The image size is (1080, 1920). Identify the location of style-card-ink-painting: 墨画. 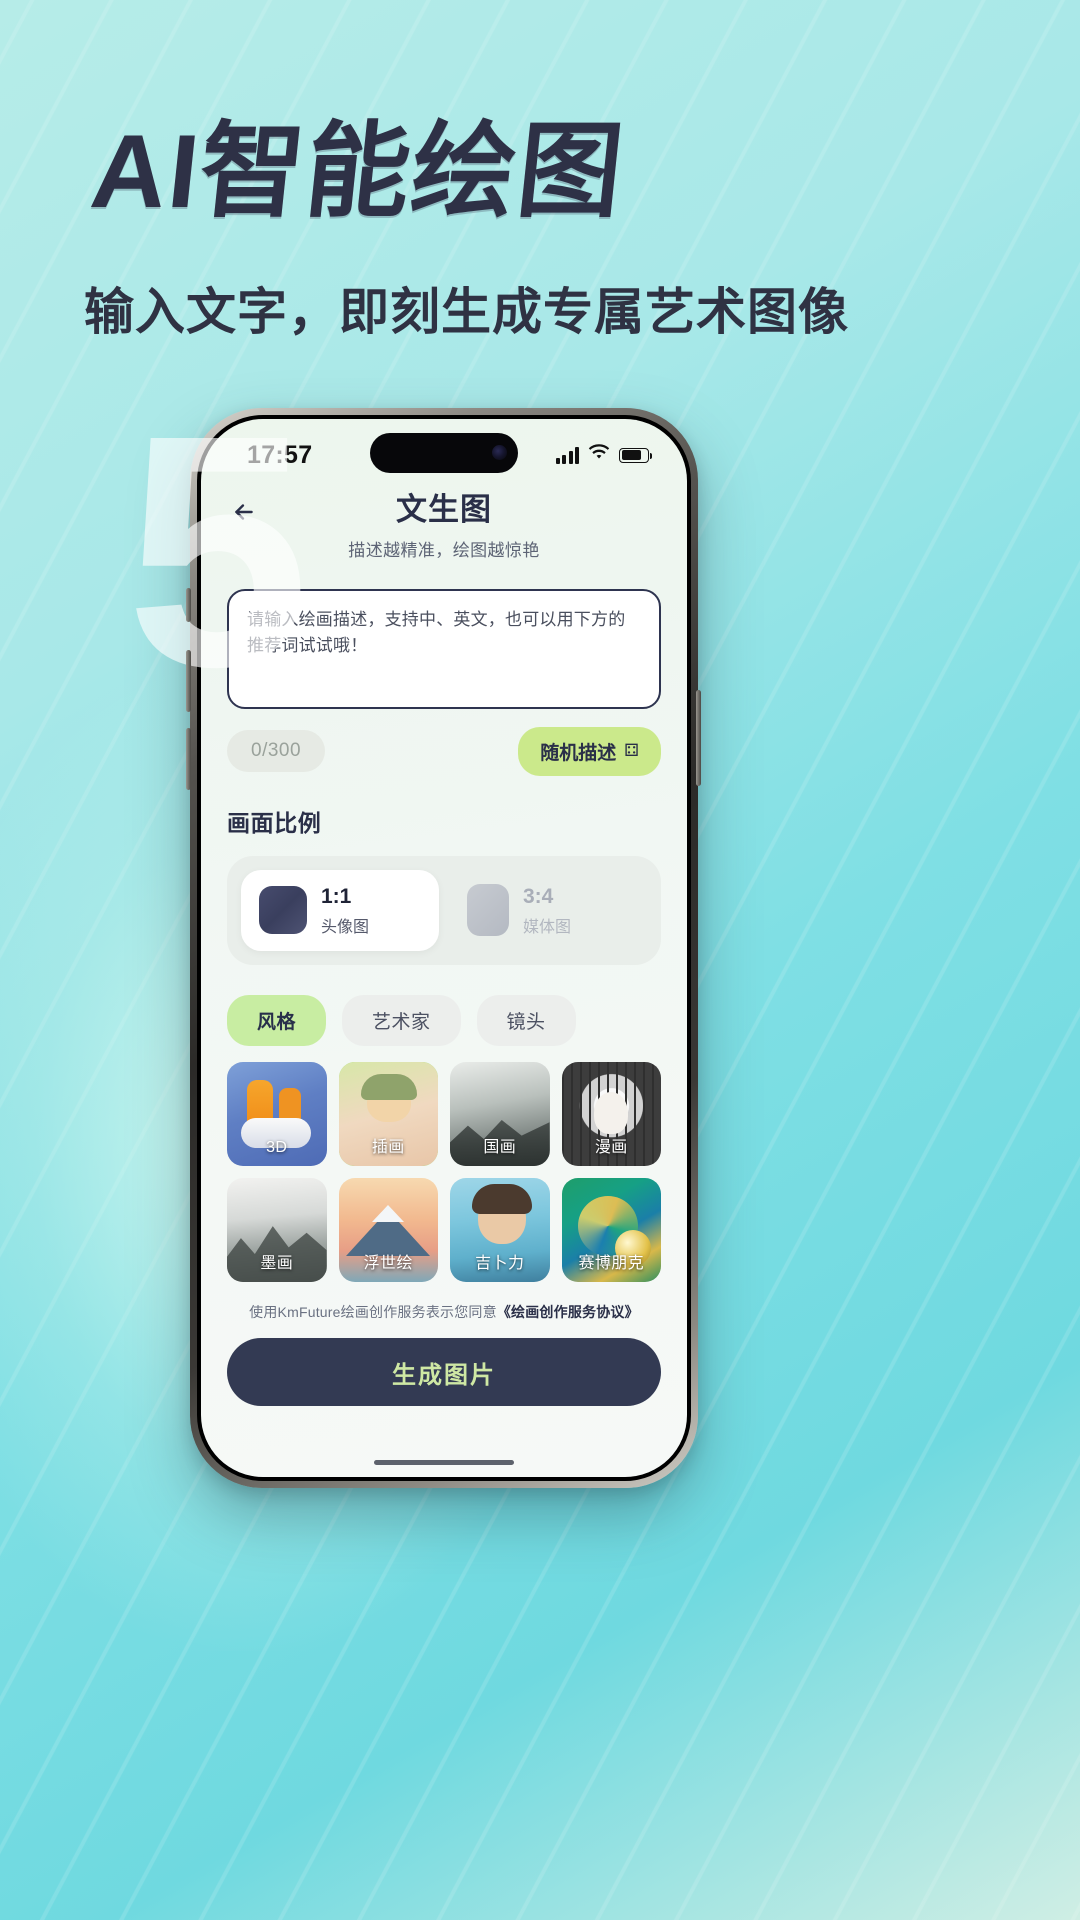
(277, 1230).